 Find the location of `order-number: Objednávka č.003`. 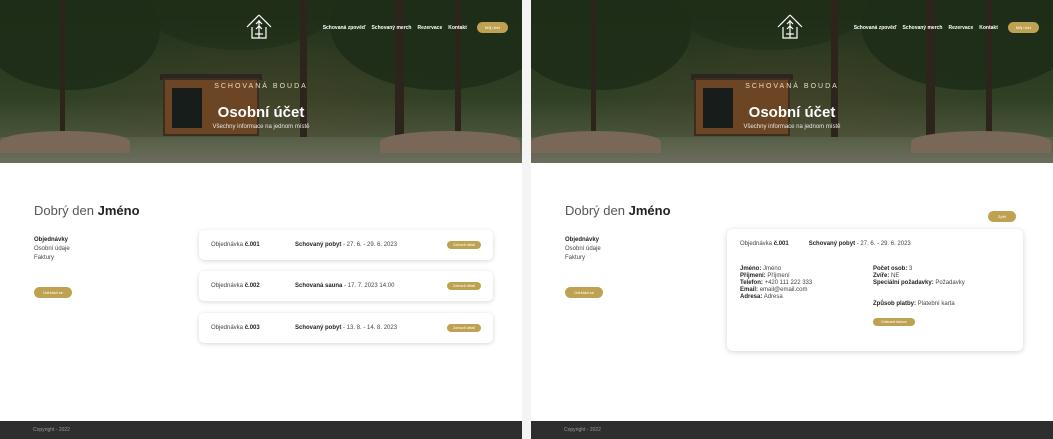

order-number: Objednávka č.003 is located at coordinates (235, 328).